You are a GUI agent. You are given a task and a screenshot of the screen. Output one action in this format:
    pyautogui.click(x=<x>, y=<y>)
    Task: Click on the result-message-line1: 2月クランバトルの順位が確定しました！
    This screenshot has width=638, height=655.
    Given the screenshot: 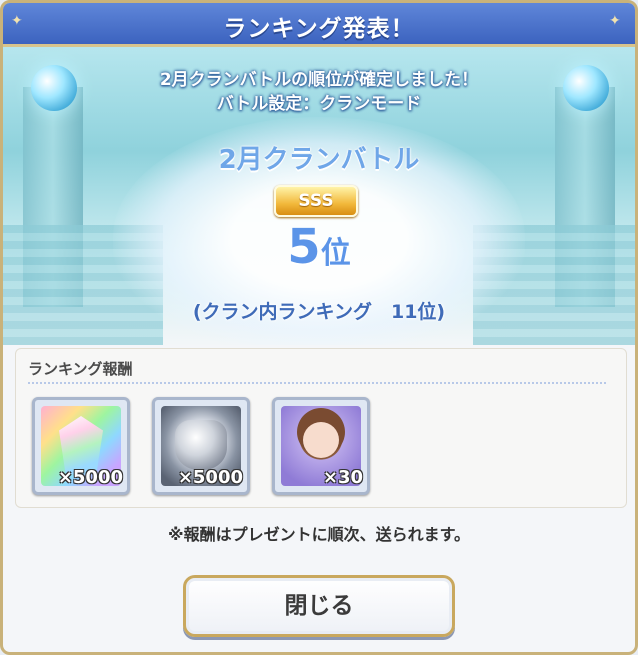 What is the action you would take?
    pyautogui.click(x=319, y=80)
    